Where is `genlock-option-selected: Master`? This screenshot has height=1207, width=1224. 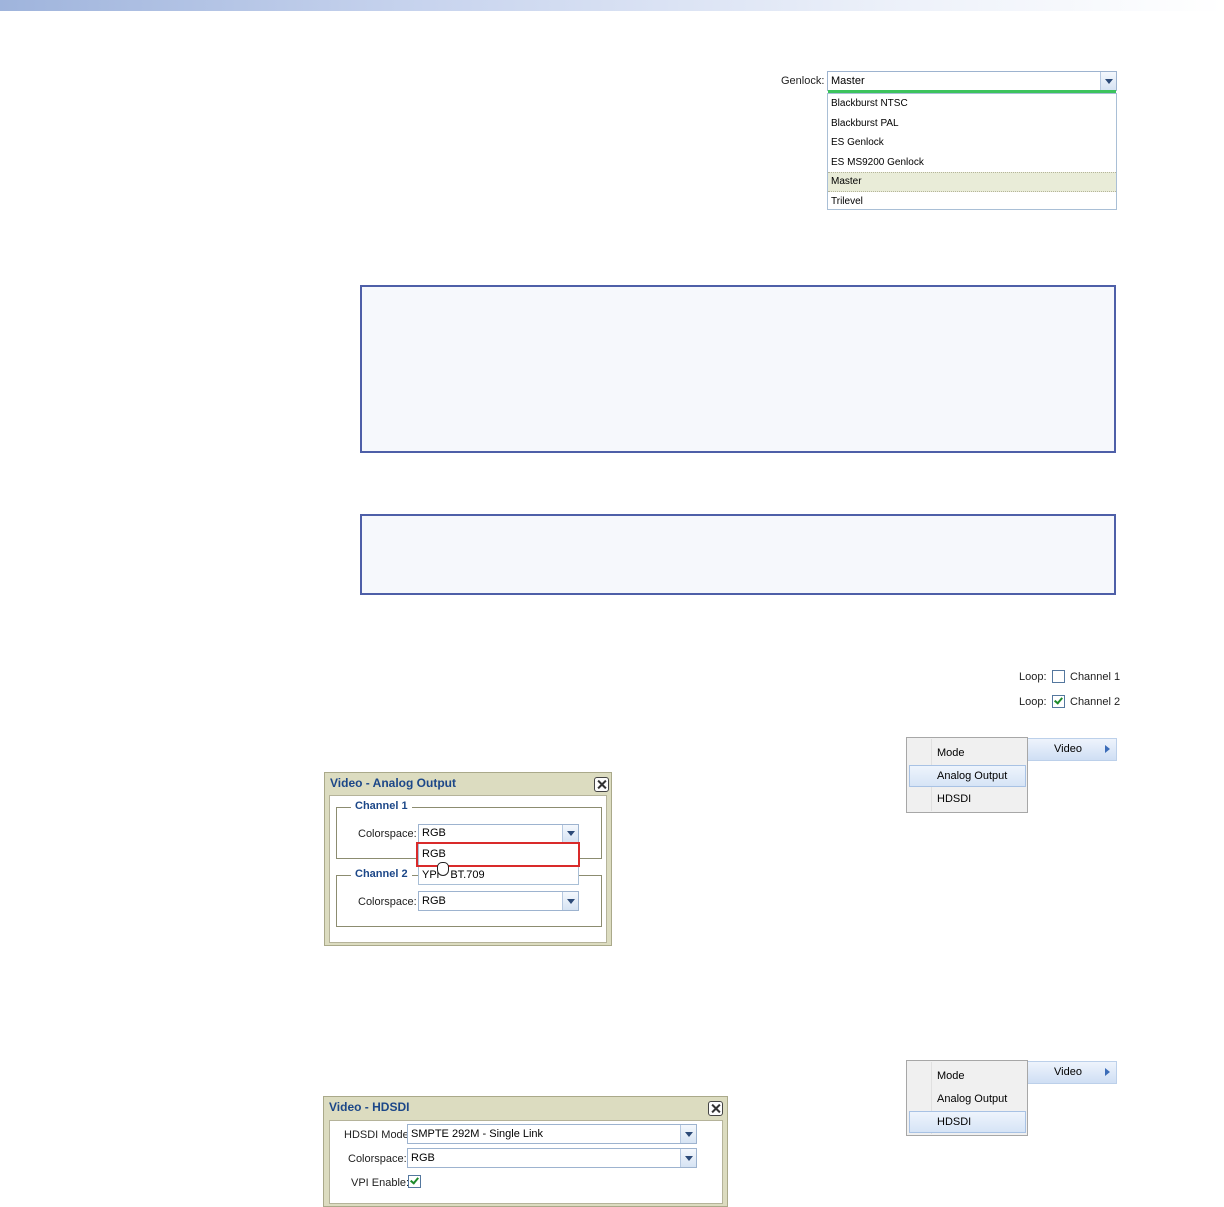 genlock-option-selected: Master is located at coordinates (972, 182).